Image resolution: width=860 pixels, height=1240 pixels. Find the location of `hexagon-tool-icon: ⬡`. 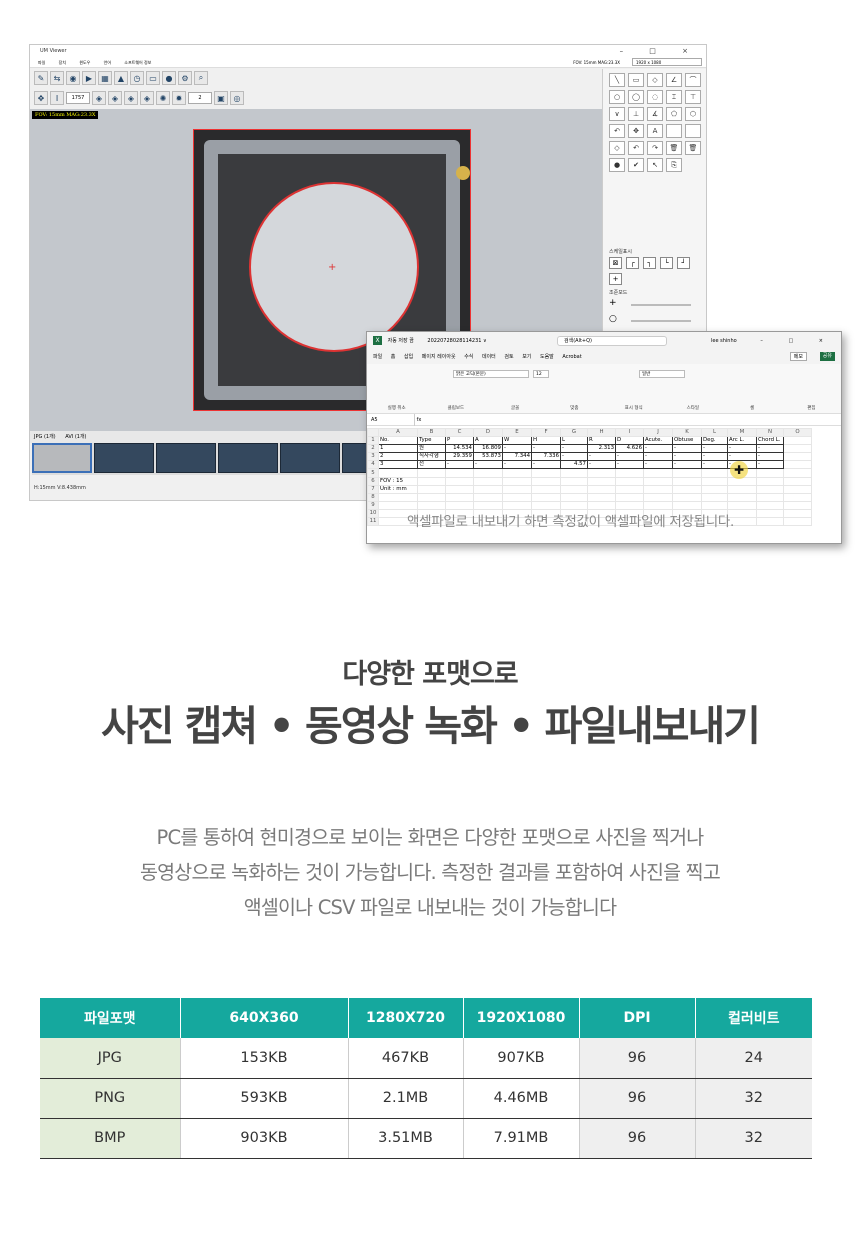

hexagon-tool-icon: ⬡ is located at coordinates (693, 114).